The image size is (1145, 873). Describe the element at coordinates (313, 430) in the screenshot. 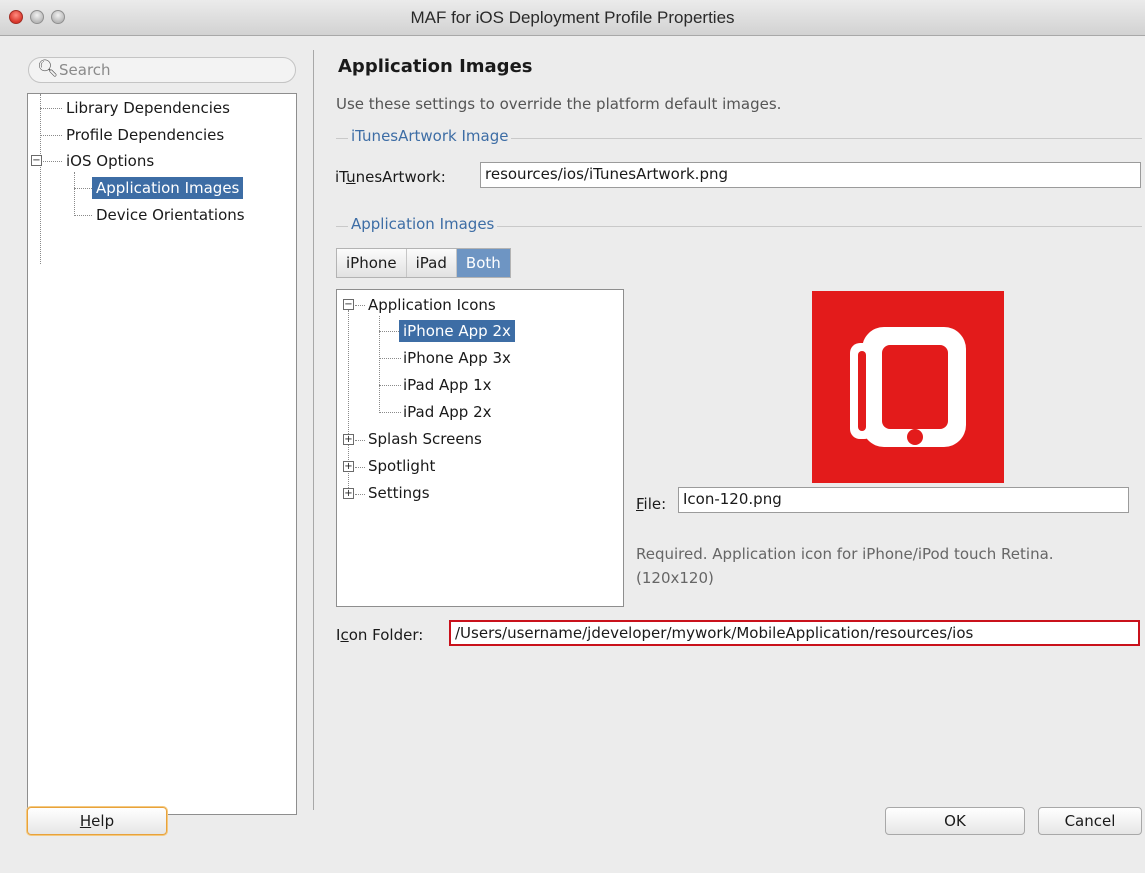

I see `split-pane-divider` at that location.